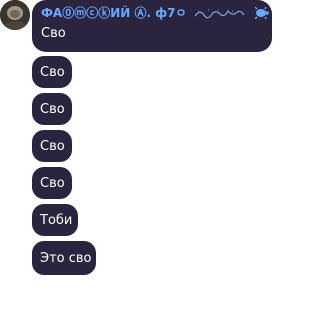 Image resolution: width=320 pixels, height=320 pixels. I want to click on message-bubble-7: Это сво, so click(64, 258).